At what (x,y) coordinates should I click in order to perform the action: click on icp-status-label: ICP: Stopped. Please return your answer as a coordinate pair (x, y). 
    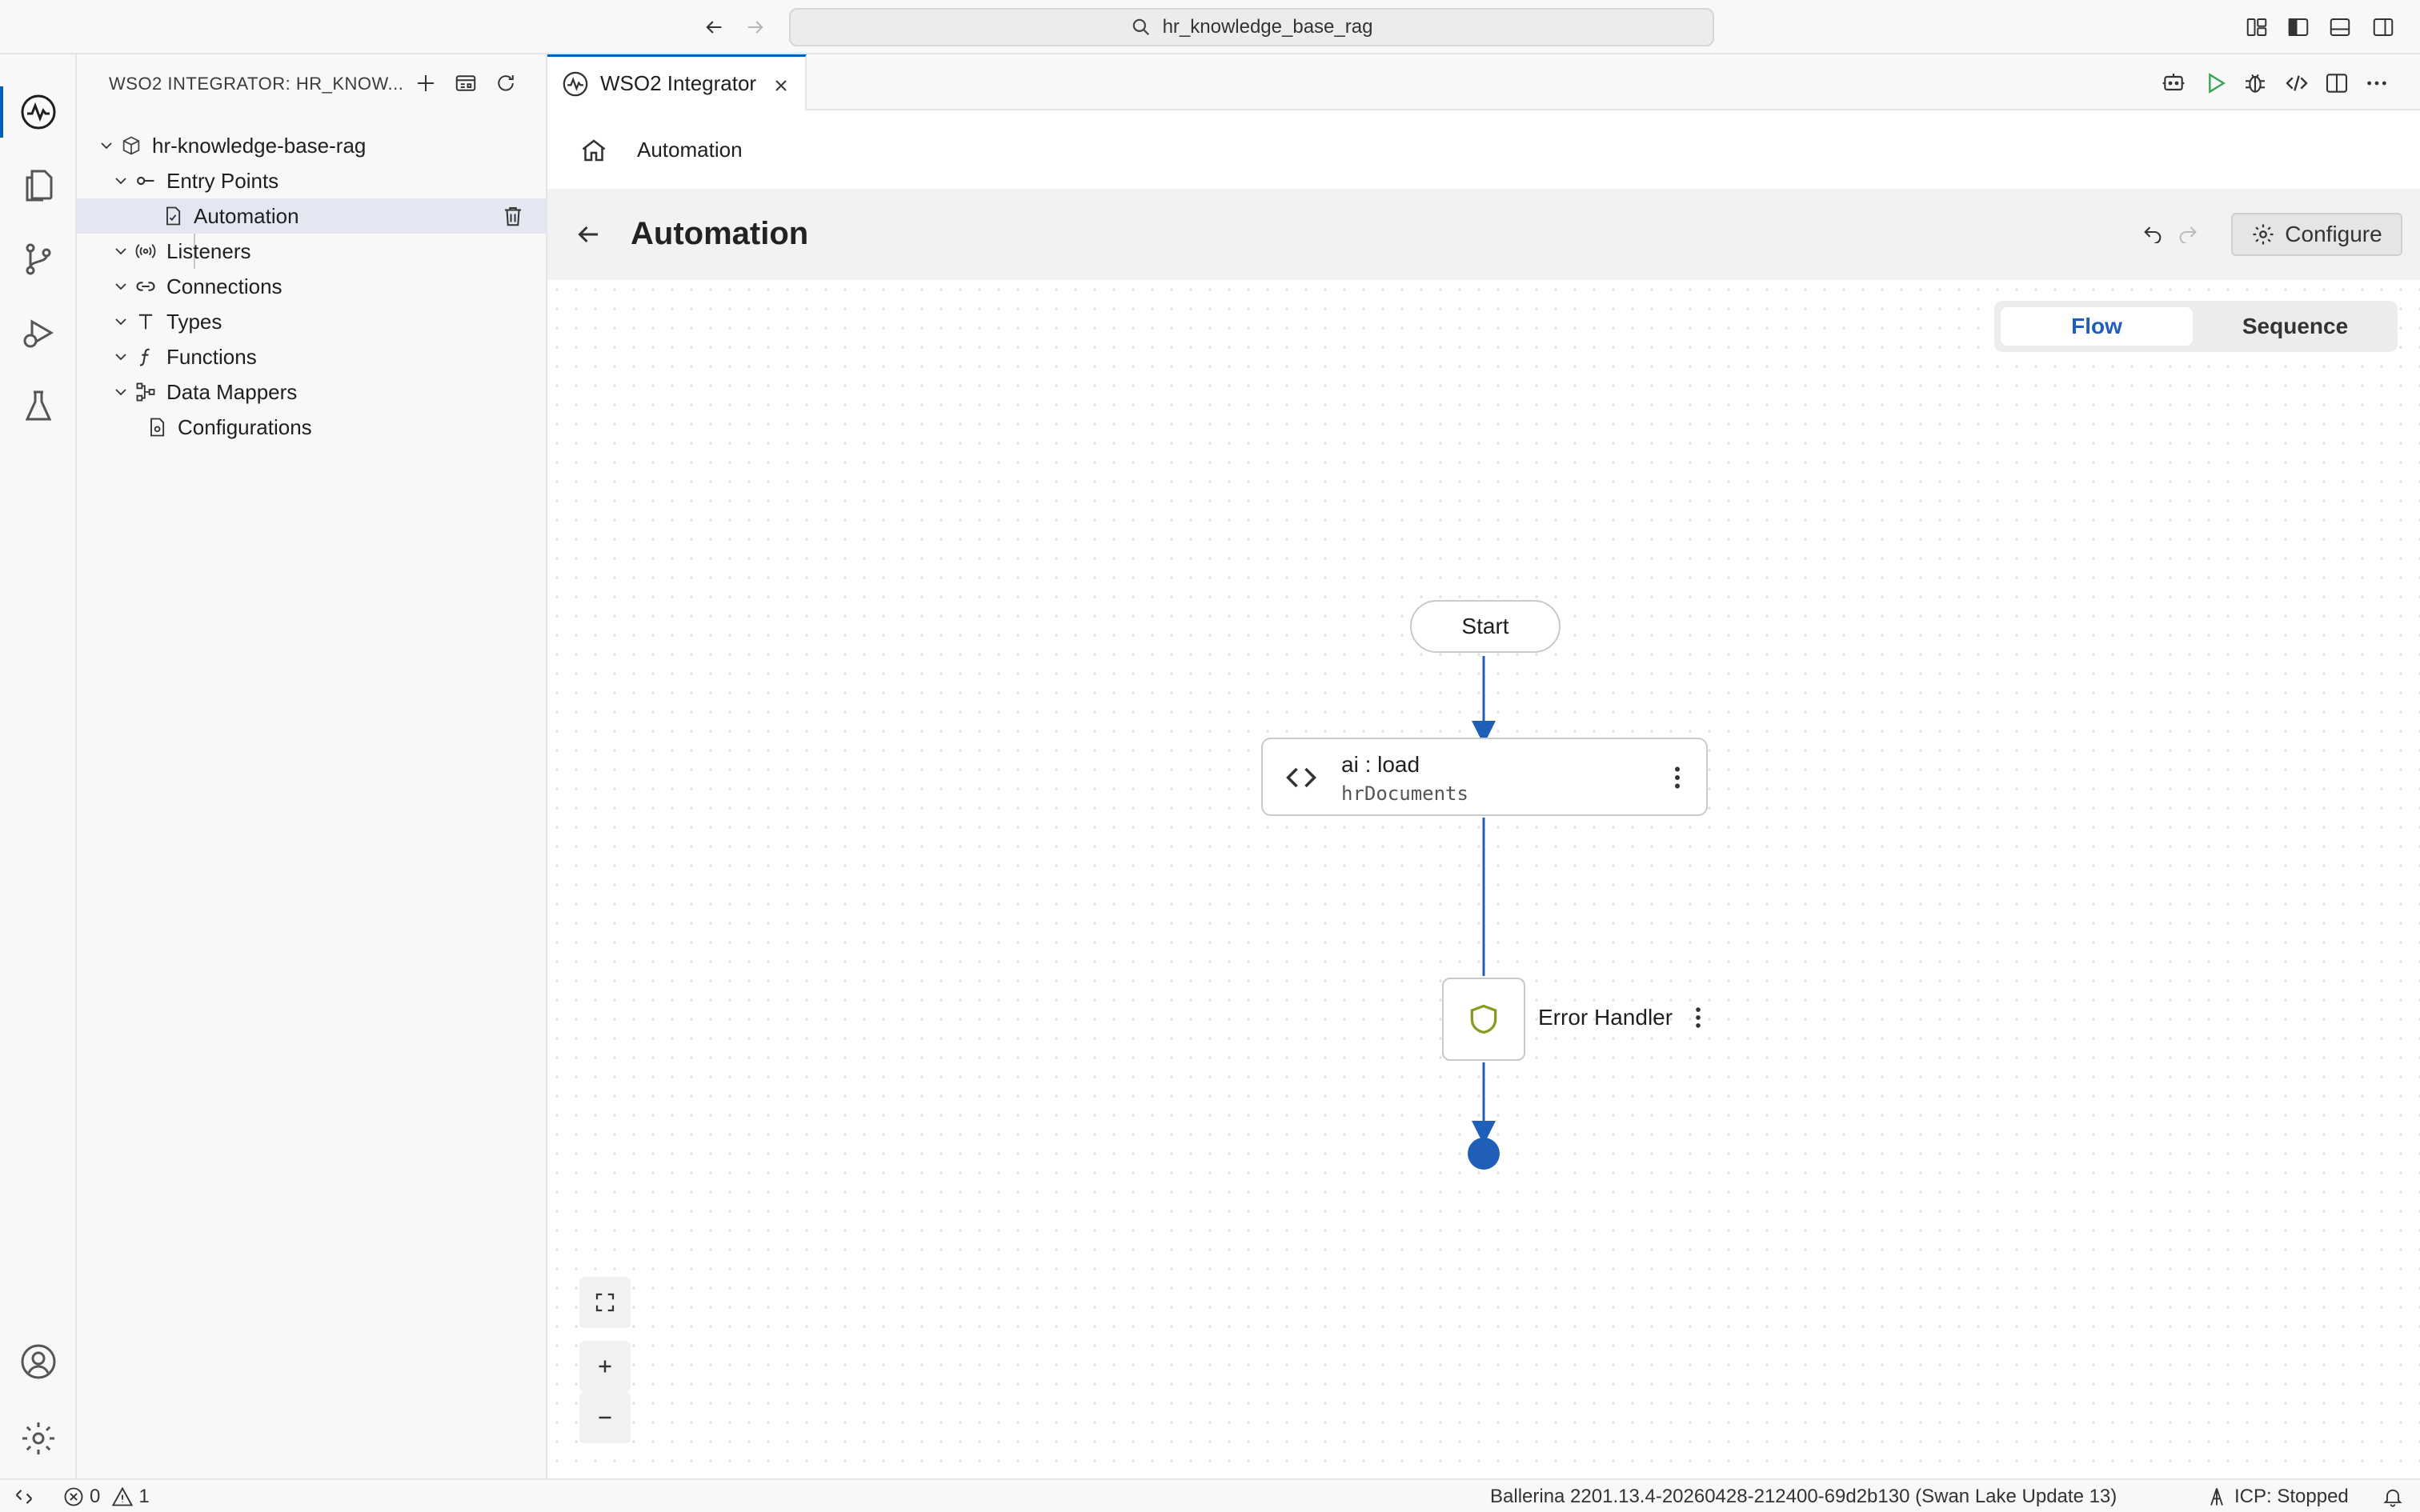
    Looking at the image, I should click on (2291, 1496).